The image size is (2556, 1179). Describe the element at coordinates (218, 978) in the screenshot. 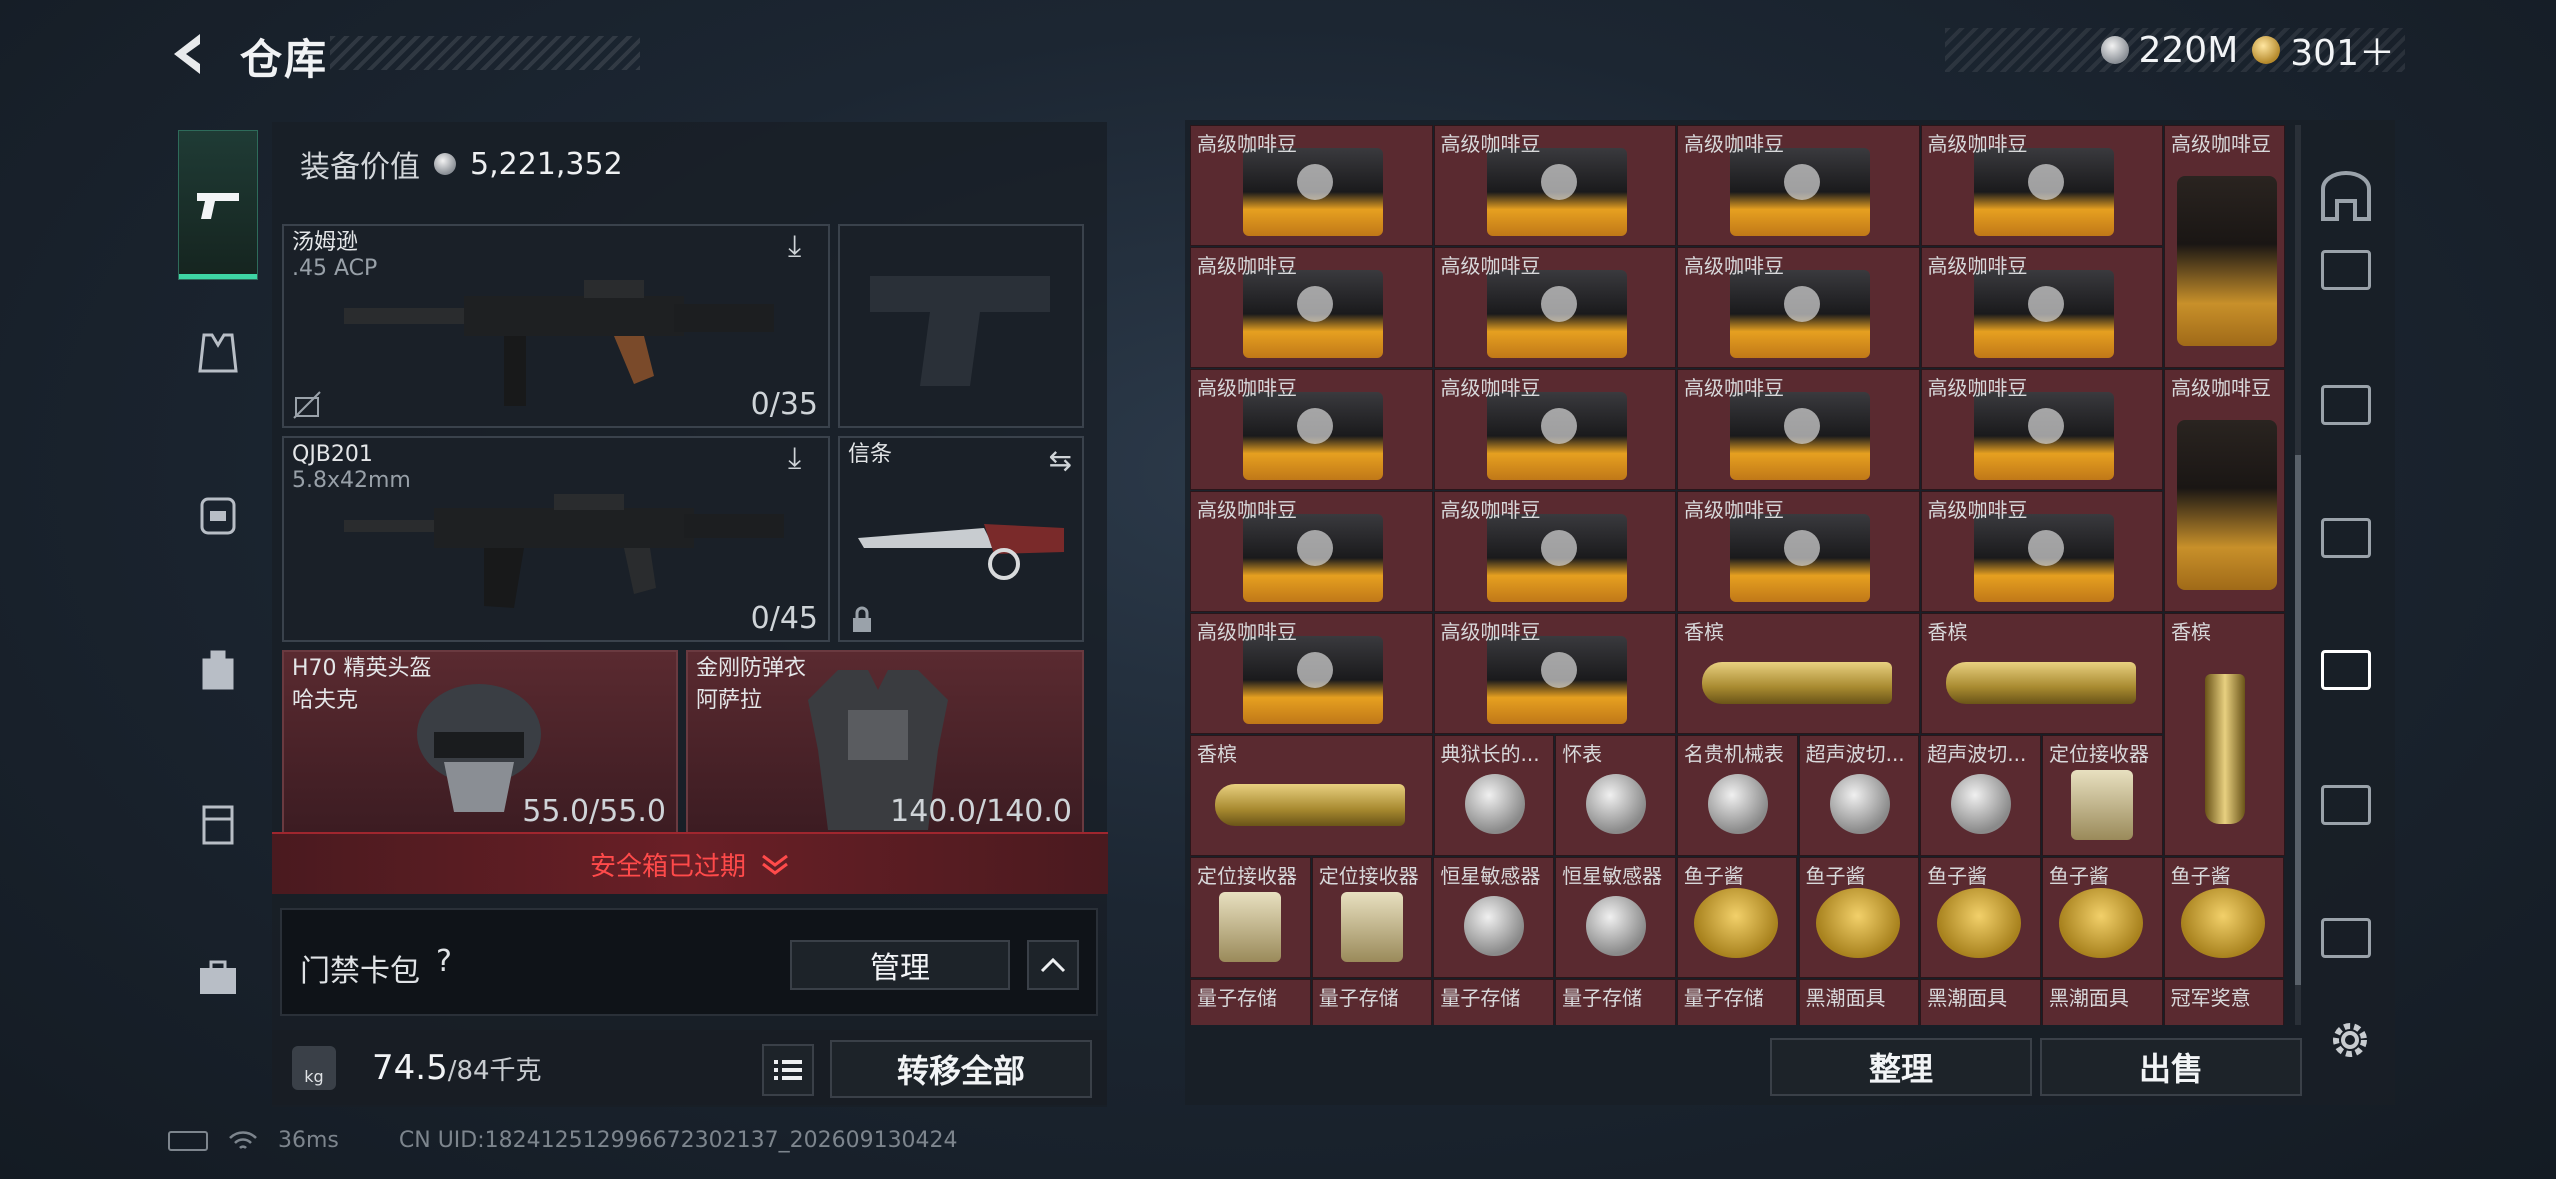

I see `rail-toolbox` at that location.